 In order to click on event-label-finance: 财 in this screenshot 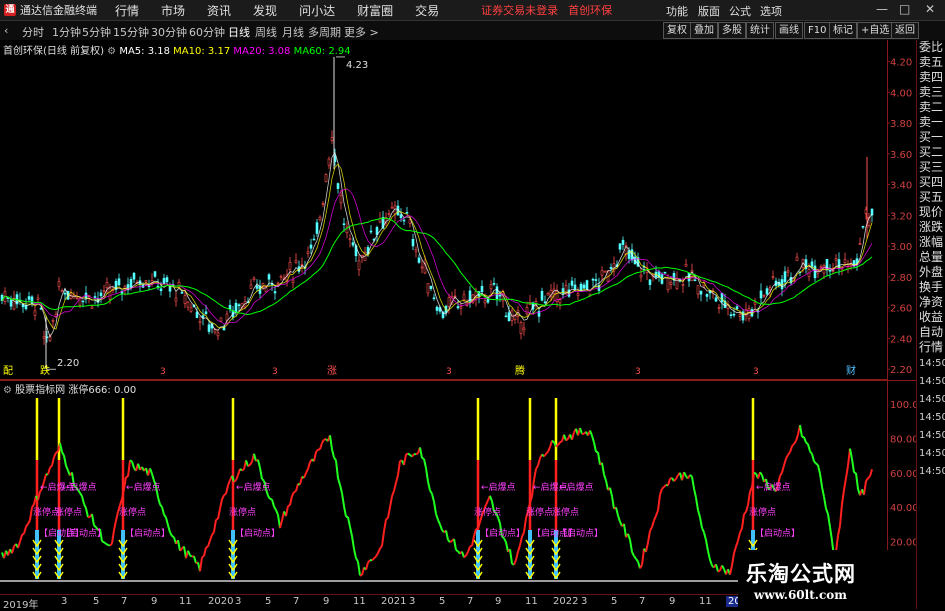, I will do `click(851, 370)`.